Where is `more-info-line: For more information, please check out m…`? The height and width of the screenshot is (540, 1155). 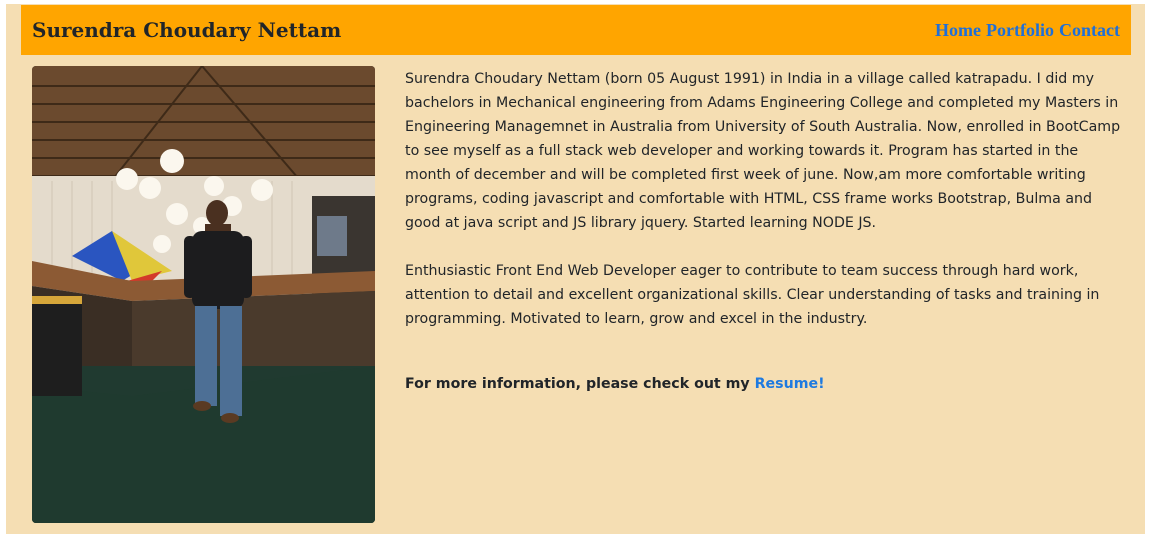 more-info-line: For more information, please check out m… is located at coordinates (765, 384).